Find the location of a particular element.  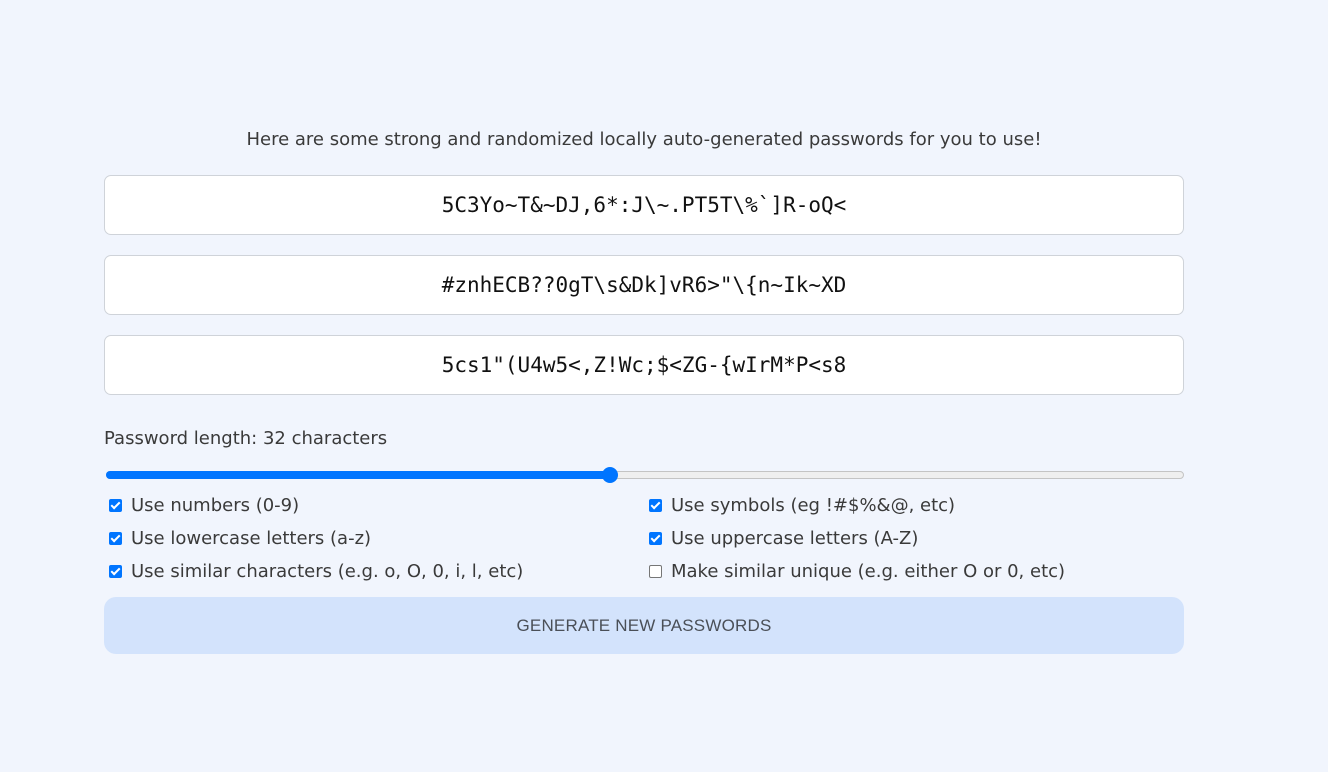

option-label: Use numbers (0-9) is located at coordinates (215, 505).